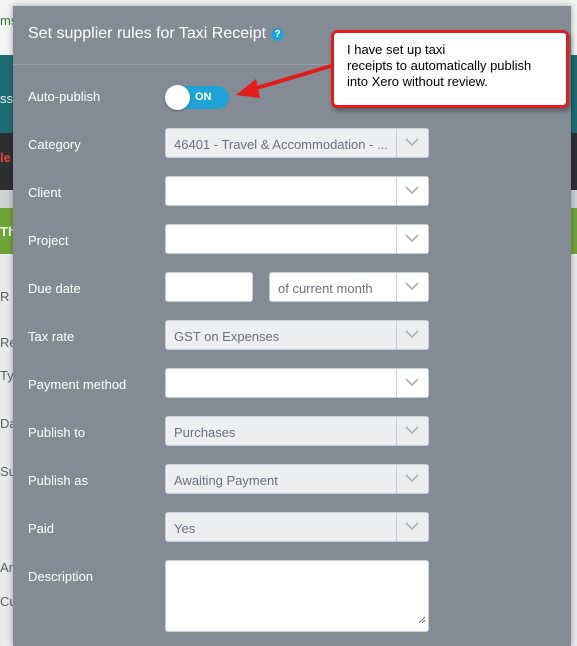 The image size is (577, 646). Describe the element at coordinates (417, 81) in the screenshot. I see `callout-line: into Xero without review.` at that location.